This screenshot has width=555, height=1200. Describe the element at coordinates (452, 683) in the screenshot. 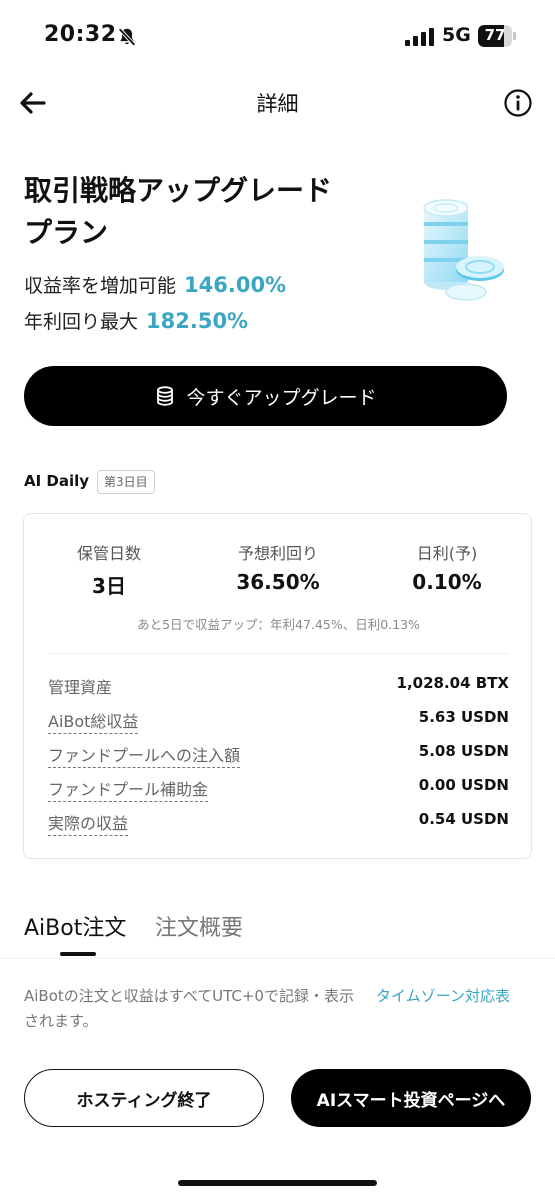

I see `row-value: 1,028.04 BTX` at that location.